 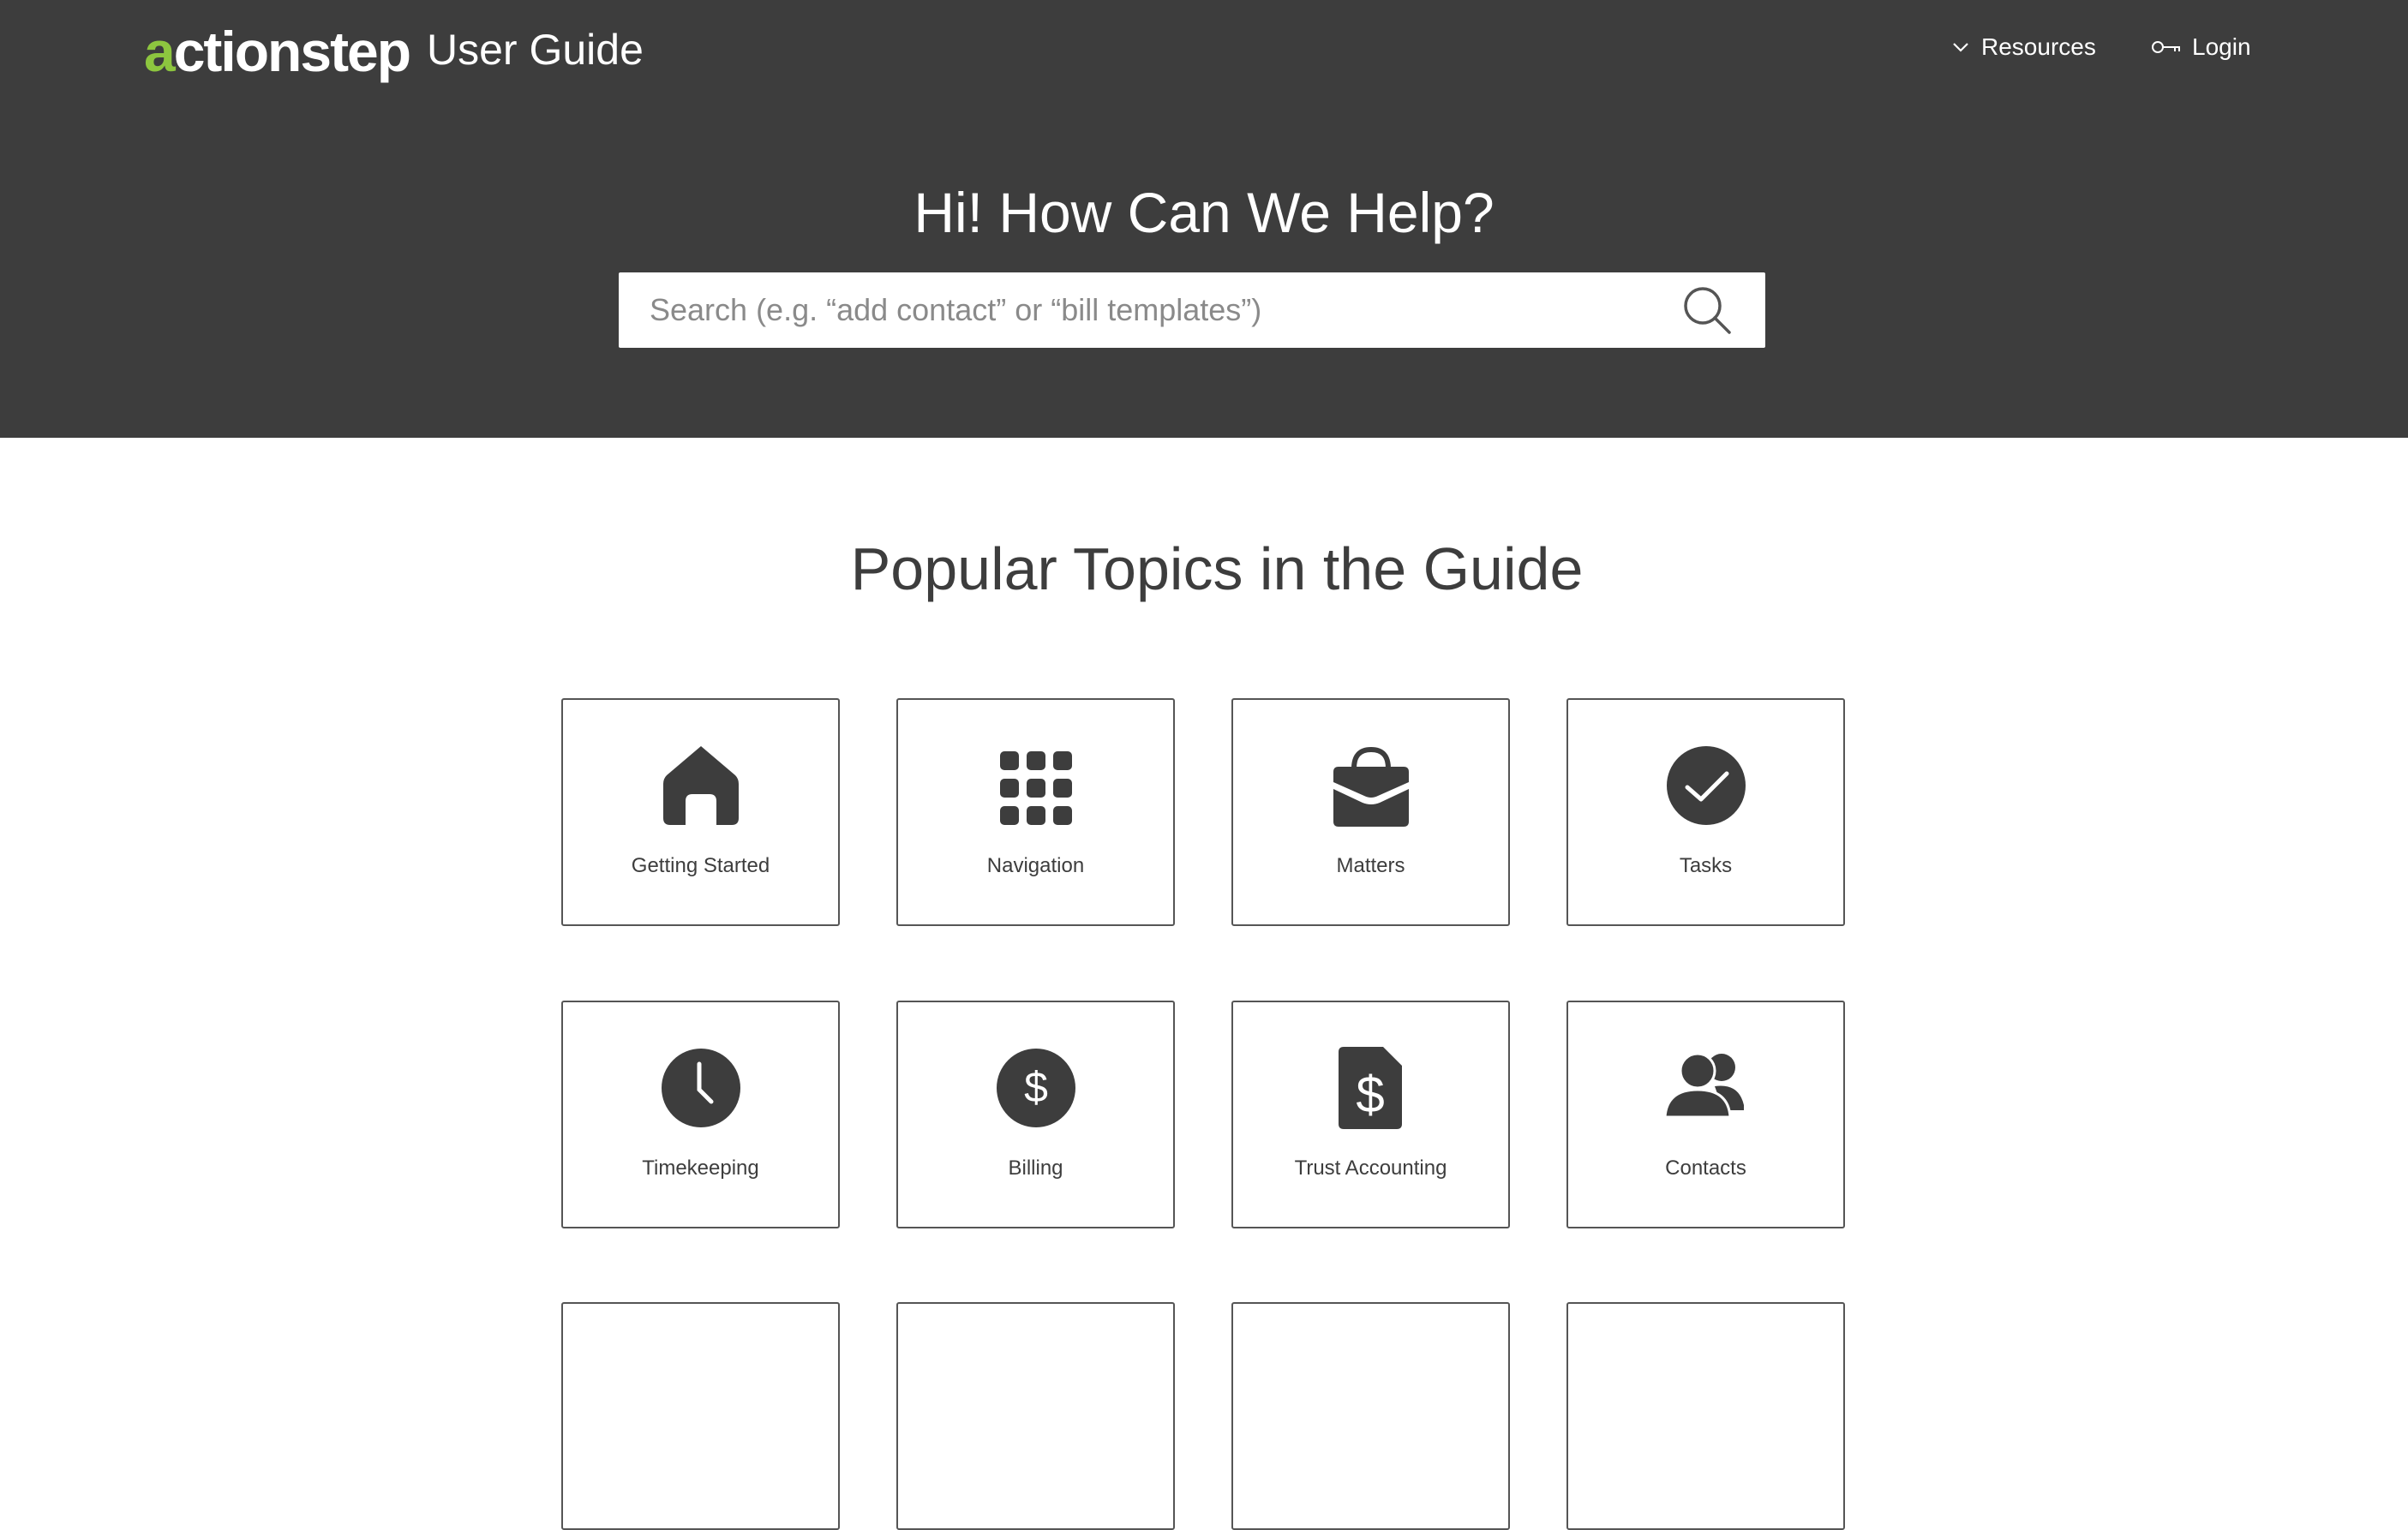 What do you see at coordinates (535, 50) in the screenshot?
I see `site-title: User Guide` at bounding box center [535, 50].